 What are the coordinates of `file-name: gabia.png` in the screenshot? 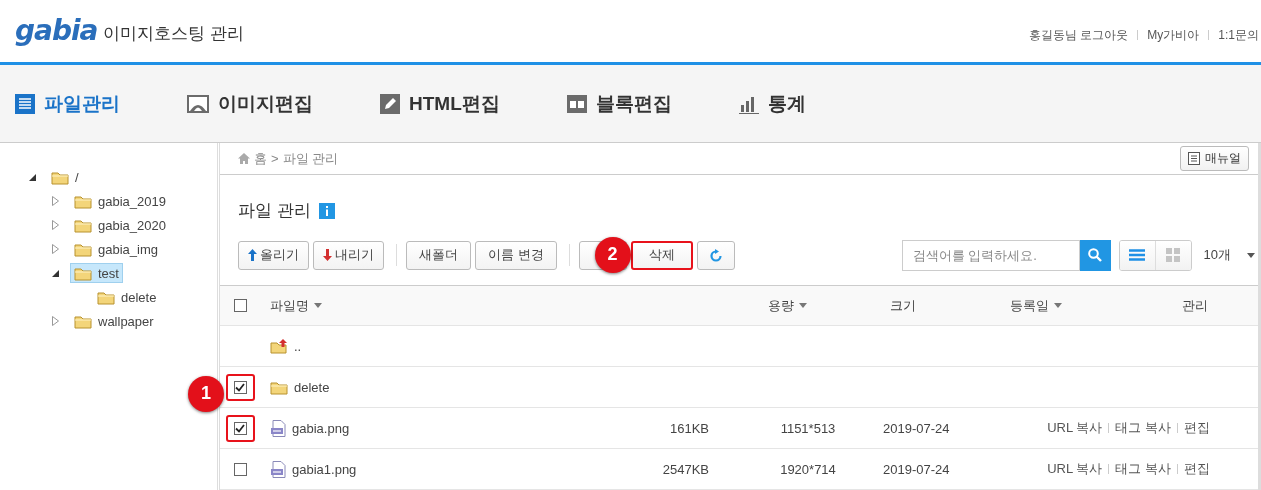 It's located at (321, 428).